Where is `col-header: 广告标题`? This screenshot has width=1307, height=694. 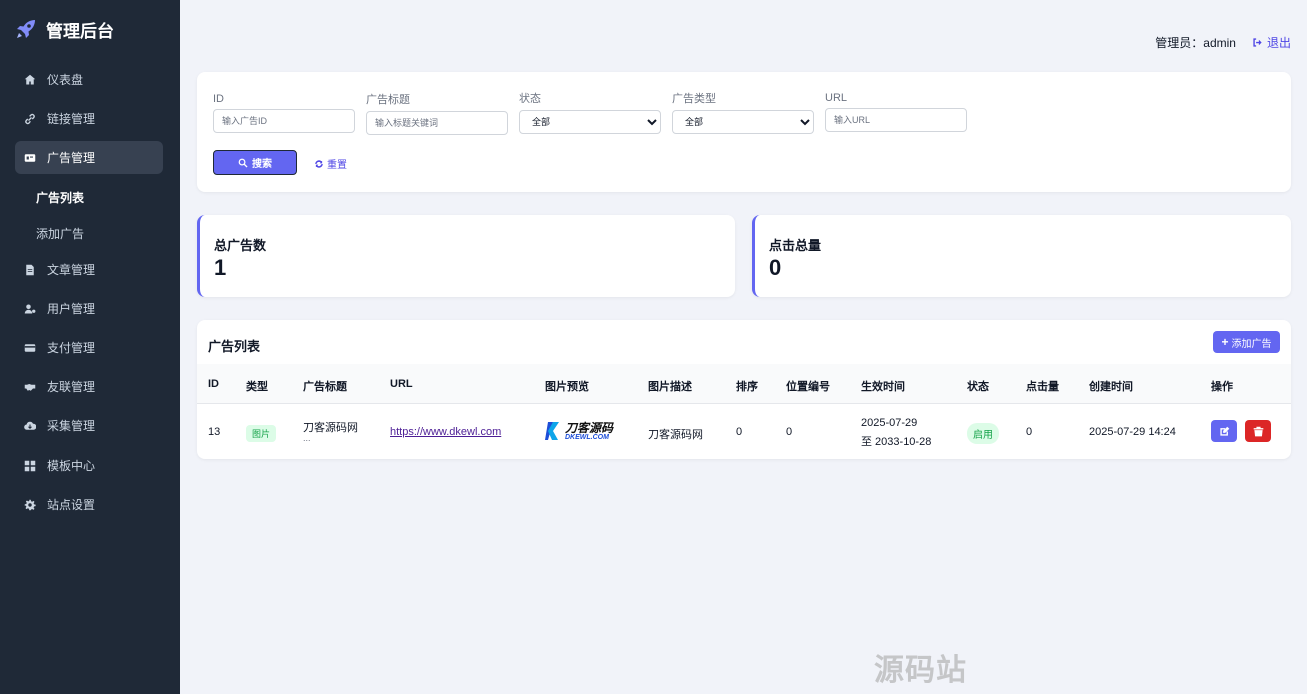 col-header: 广告标题 is located at coordinates (325, 386).